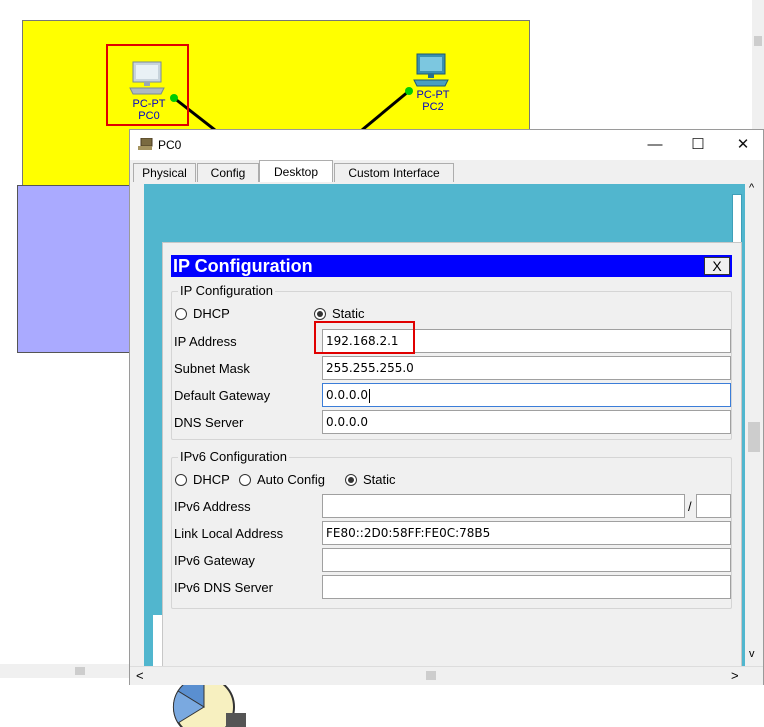 The image size is (764, 727). I want to click on ipv6-dns-field, so click(526, 587).